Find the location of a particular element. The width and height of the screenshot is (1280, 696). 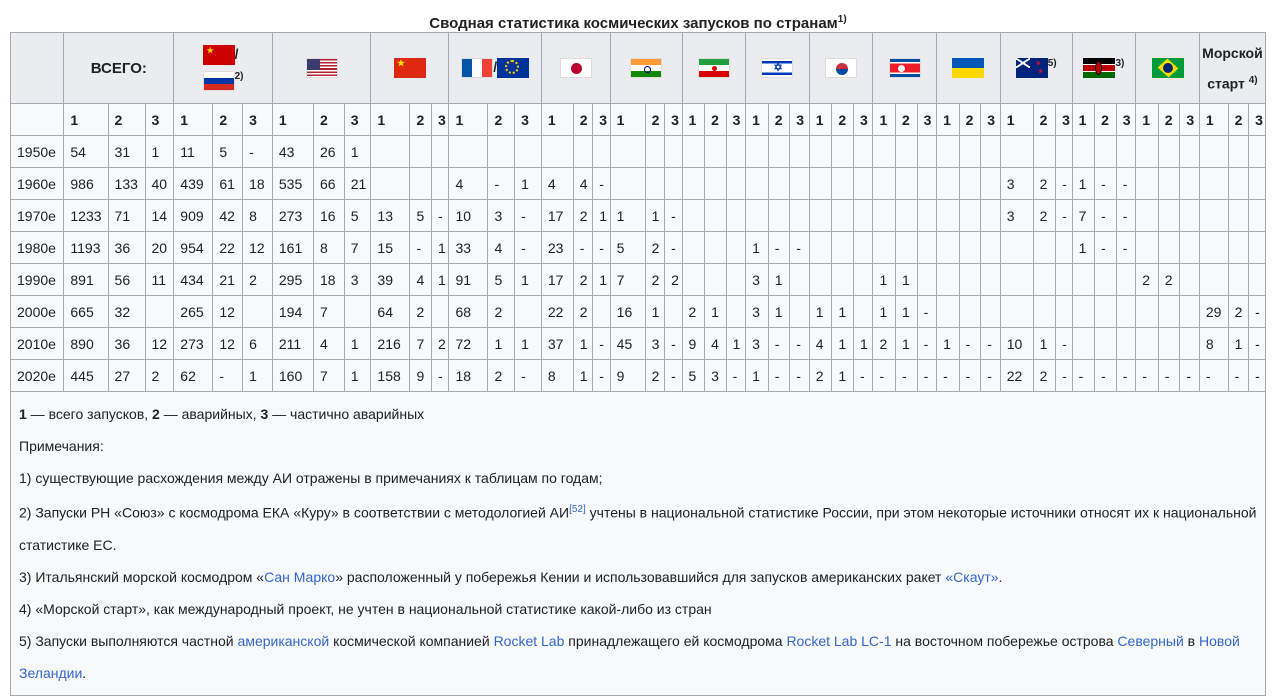

rocket-lab-lc1-link: Rocket Lab LC-1 is located at coordinates (838, 641).